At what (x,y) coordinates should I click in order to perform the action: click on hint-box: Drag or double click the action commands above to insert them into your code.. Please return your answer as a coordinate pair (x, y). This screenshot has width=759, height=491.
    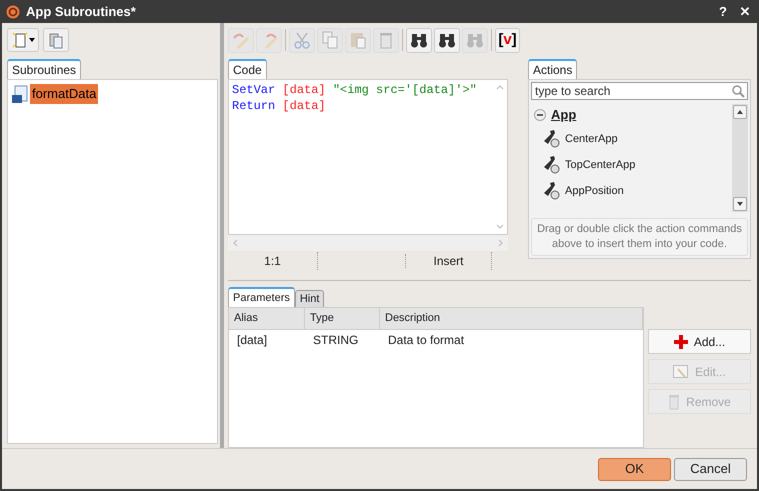
    Looking at the image, I should click on (639, 237).